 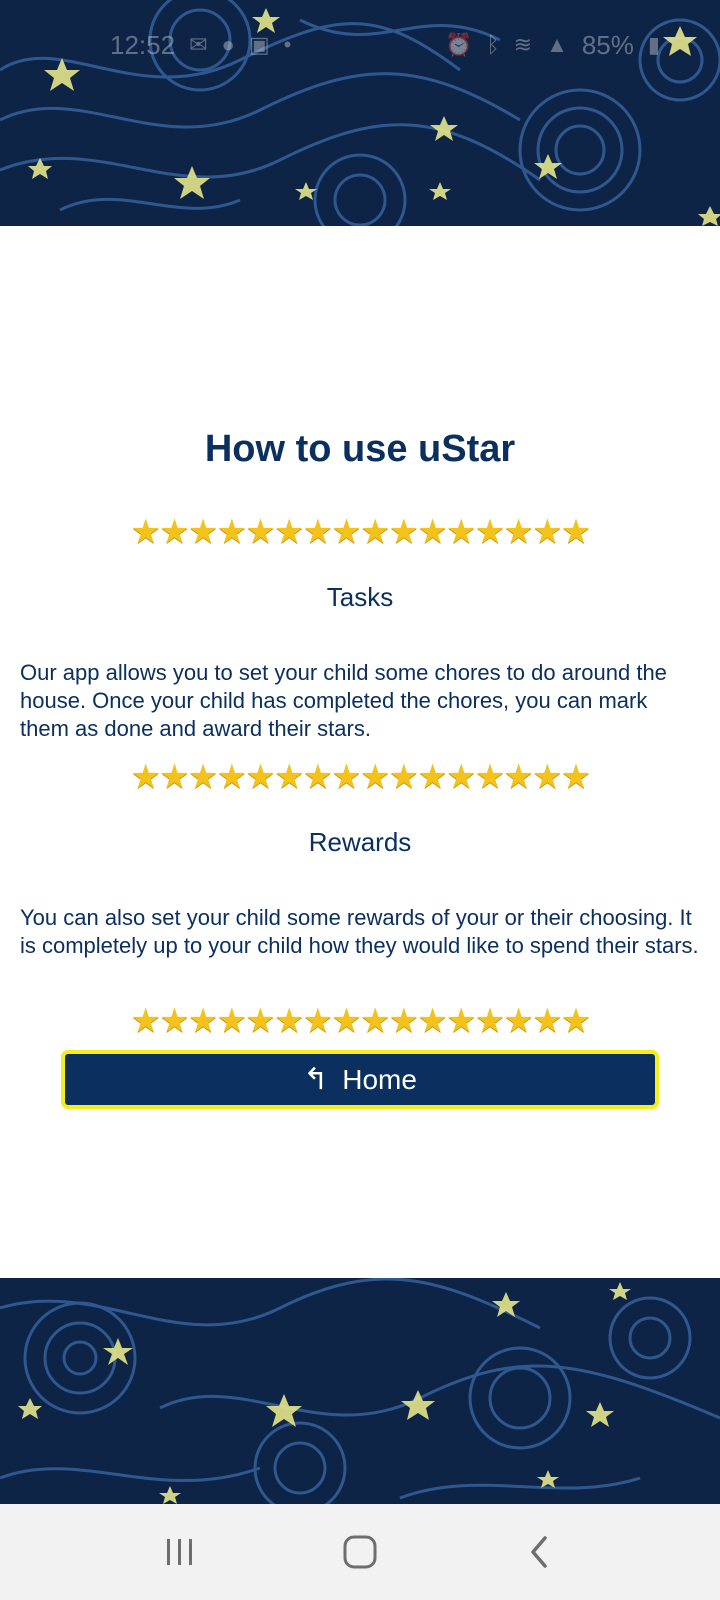 I want to click on system-navigation-bar, so click(x=360, y=1552).